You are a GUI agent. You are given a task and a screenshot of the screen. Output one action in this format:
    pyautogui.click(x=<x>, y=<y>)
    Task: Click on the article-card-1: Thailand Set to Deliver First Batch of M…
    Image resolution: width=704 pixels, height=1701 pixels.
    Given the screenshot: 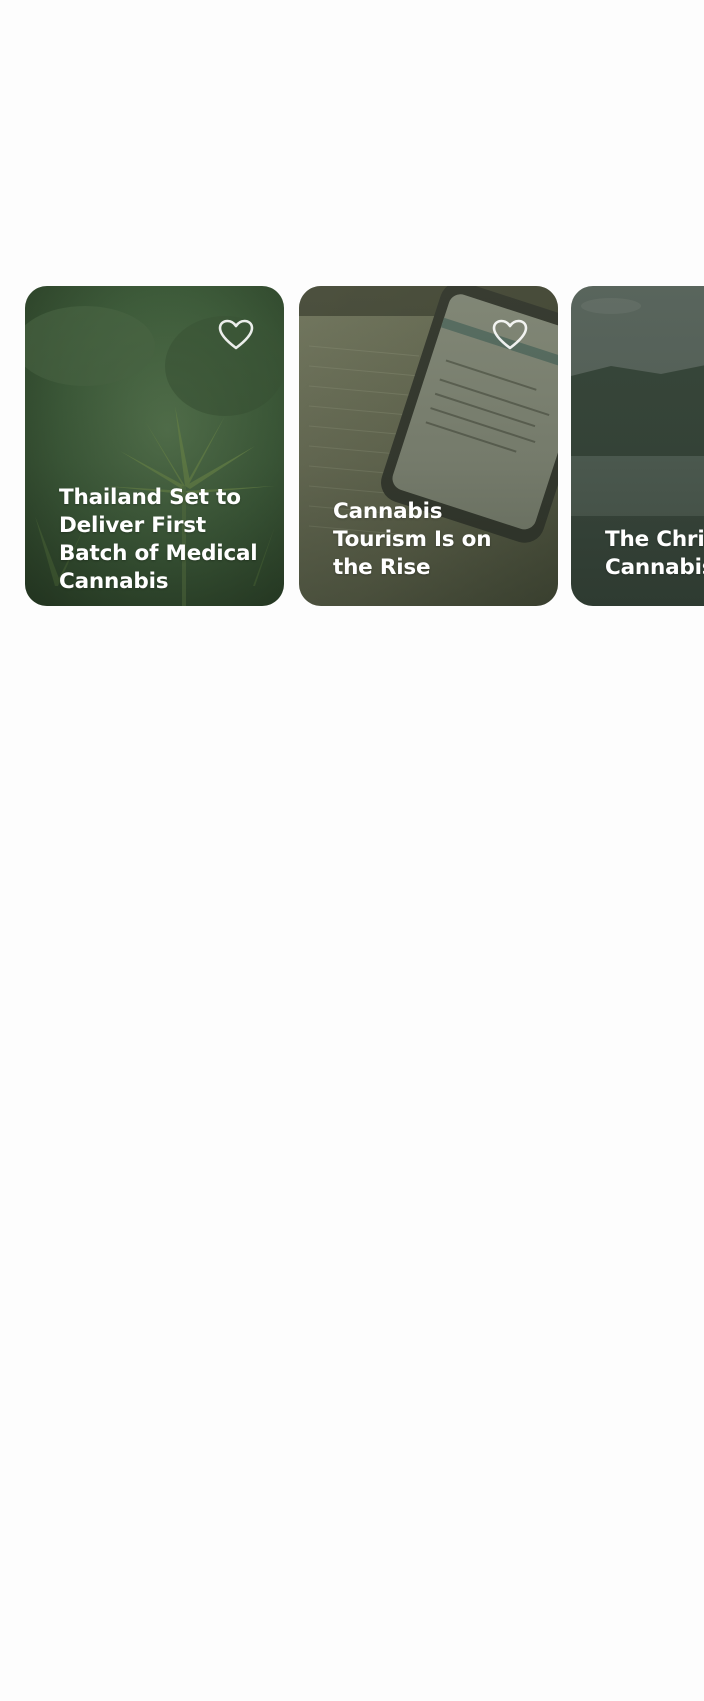 What is the action you would take?
    pyautogui.click(x=154, y=446)
    